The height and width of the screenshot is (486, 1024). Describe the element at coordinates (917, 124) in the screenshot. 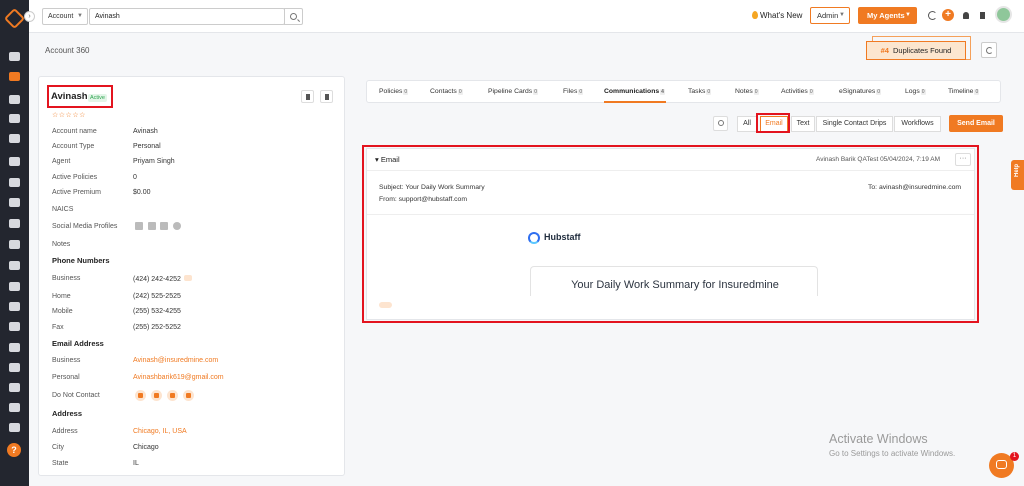

I see `filter-workflows: Workflows` at that location.